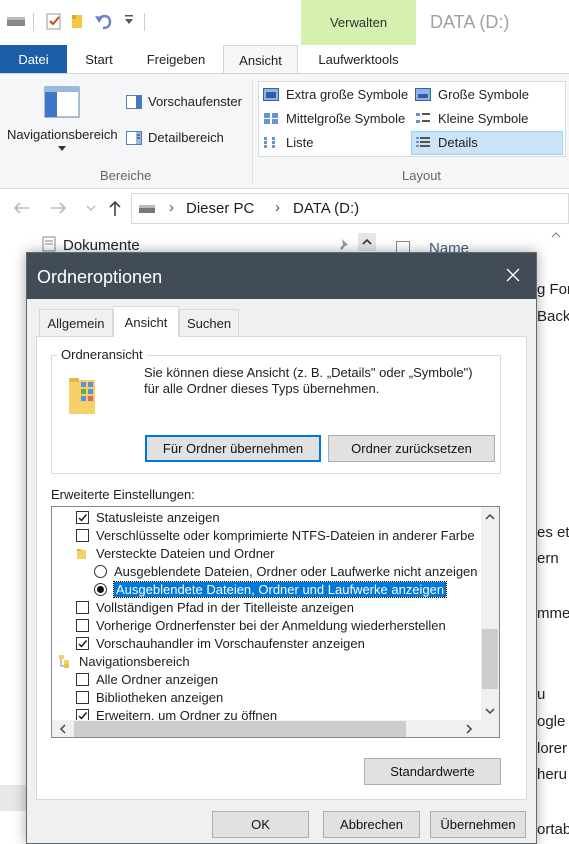 The height and width of the screenshot is (844, 569). Describe the element at coordinates (62, 134) in the screenshot. I see `navigation-pane-button: Navigationsbereich` at that location.